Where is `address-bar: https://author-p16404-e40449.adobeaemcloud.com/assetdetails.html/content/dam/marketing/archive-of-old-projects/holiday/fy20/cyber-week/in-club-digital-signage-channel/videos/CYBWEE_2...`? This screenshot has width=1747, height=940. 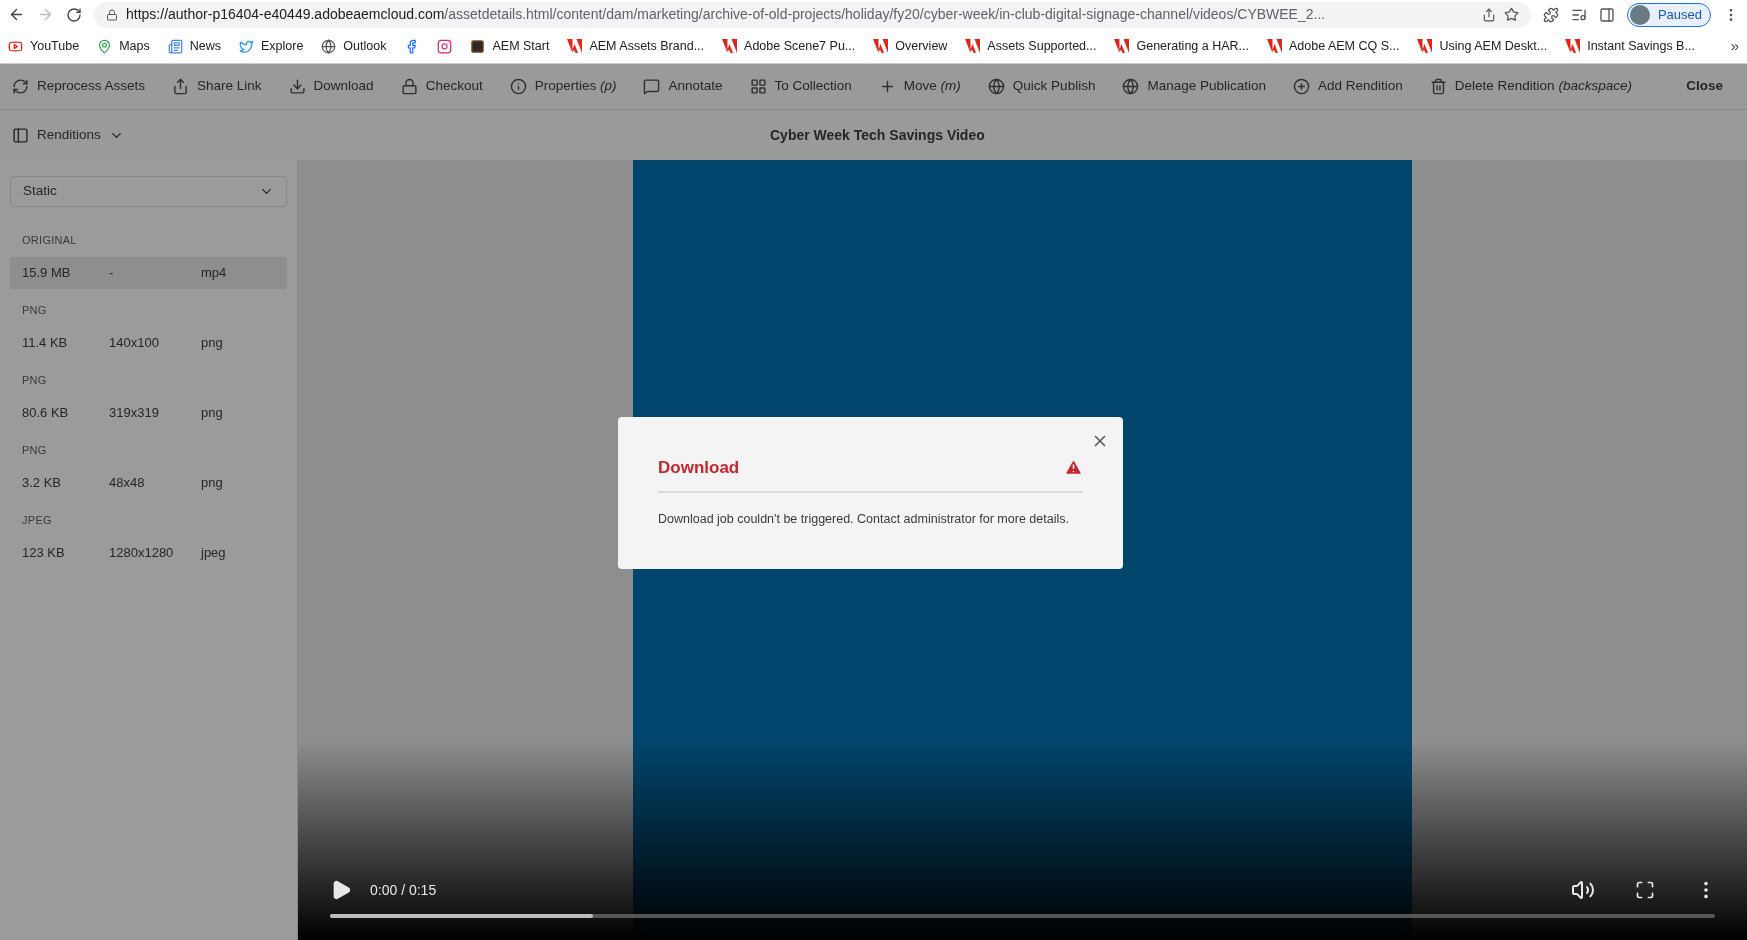
address-bar: https://author-p16404-e40449.adobeaemcloud.com/assetdetails.html/content/dam/marketing/archive-of-old-projects/holiday/fy20/cyber-week/in-club-digital-signage-channel/videos/CYBWEE_2... is located at coordinates (812, 14).